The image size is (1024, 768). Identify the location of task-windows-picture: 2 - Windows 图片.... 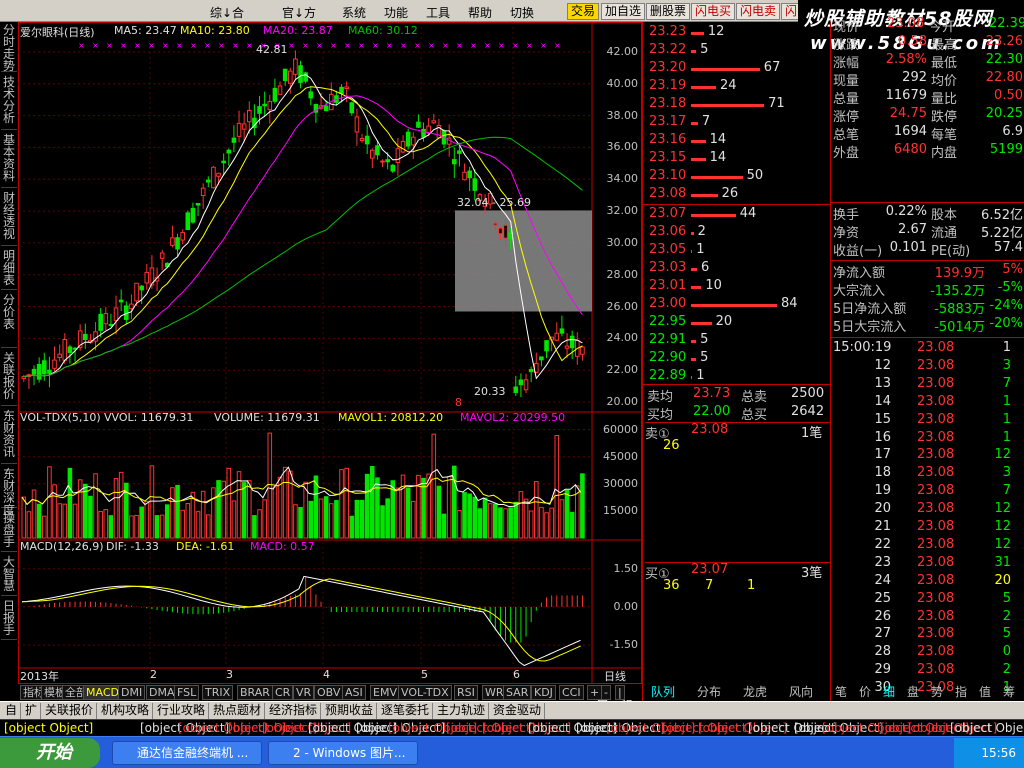
(343, 753).